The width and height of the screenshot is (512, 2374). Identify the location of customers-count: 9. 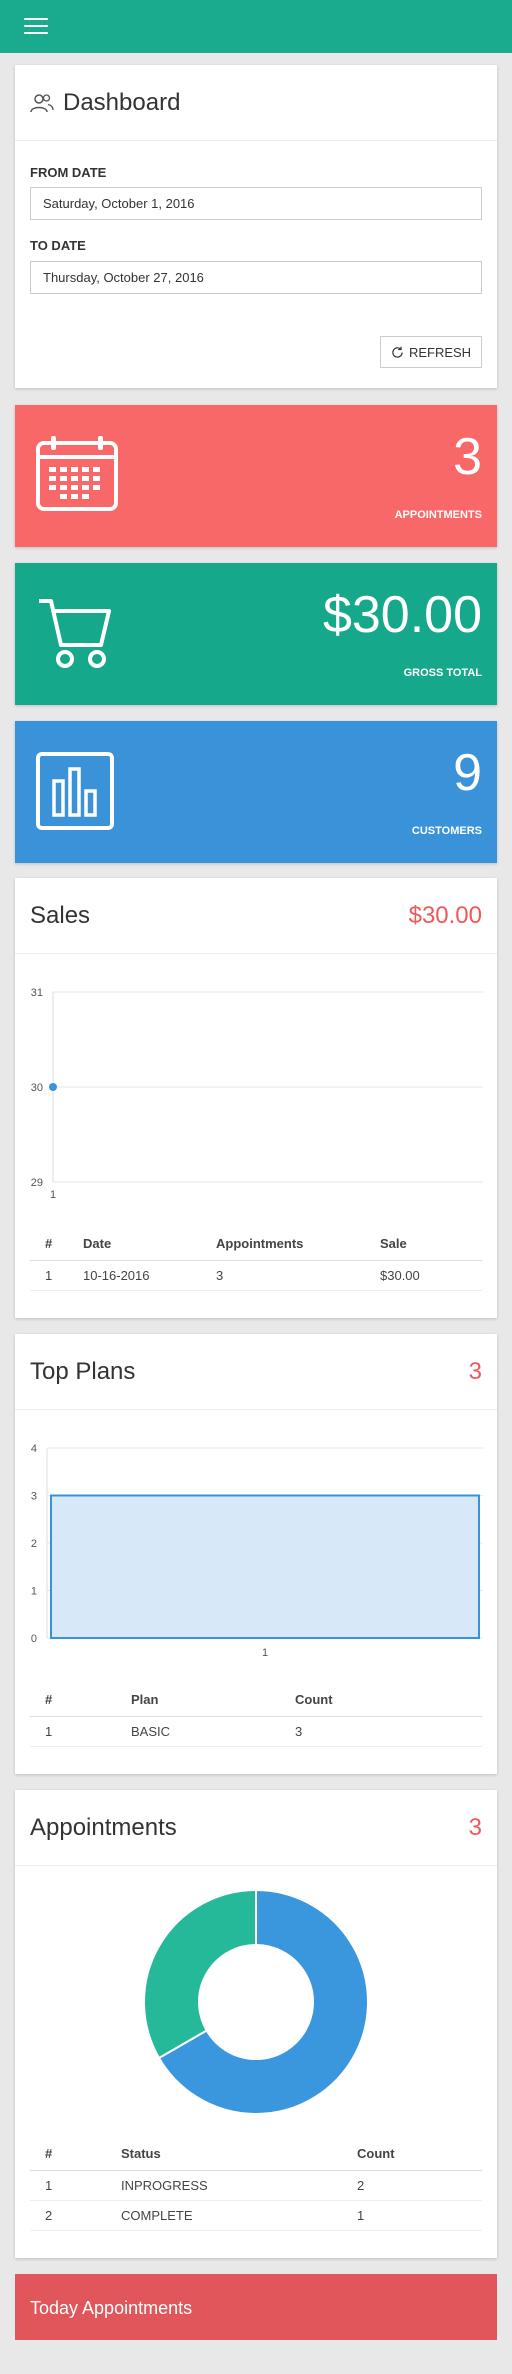
(467, 773).